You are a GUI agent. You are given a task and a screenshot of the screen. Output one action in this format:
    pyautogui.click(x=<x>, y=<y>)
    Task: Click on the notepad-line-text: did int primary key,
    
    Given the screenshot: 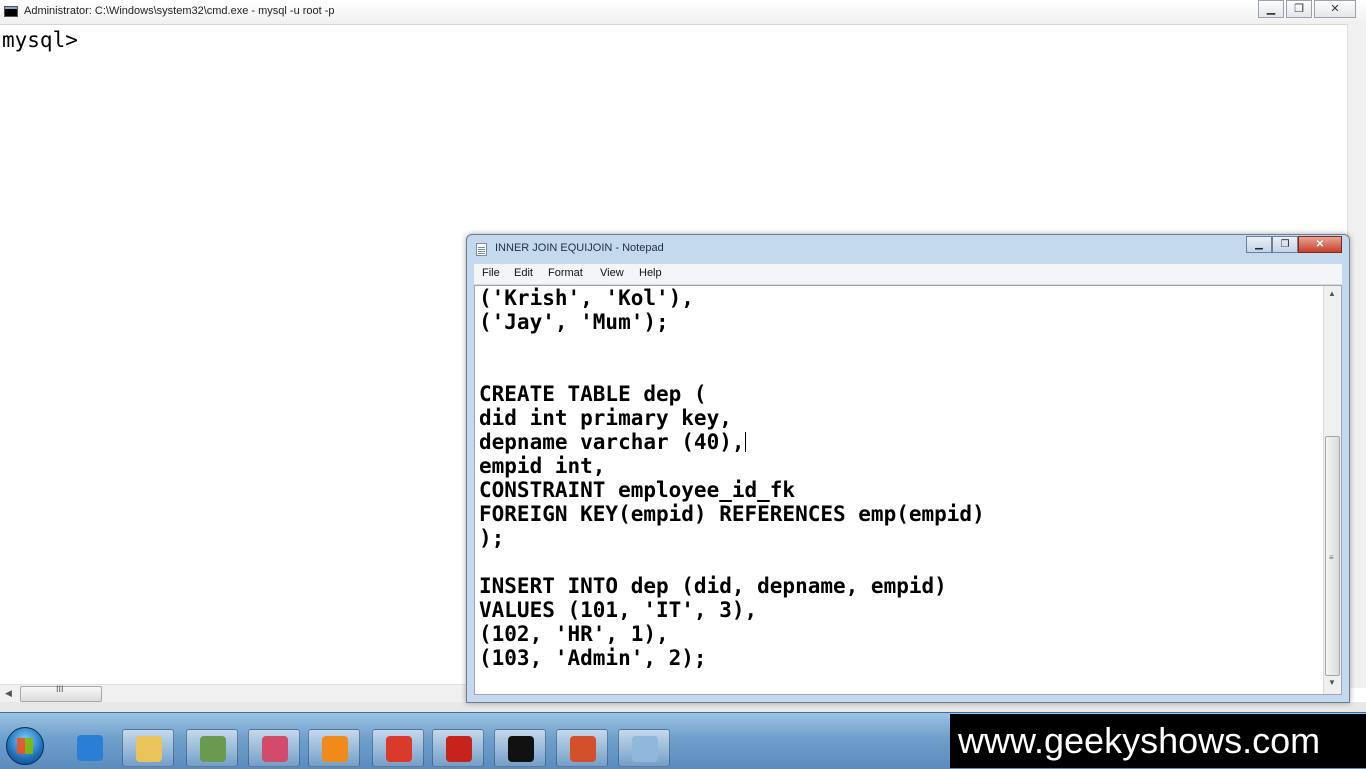 What is the action you would take?
    pyautogui.click(x=605, y=418)
    